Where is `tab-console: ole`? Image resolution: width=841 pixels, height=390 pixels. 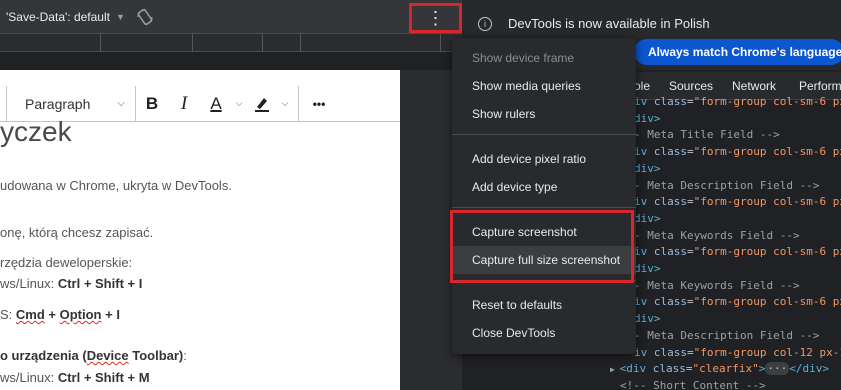 tab-console: ole is located at coordinates (642, 86).